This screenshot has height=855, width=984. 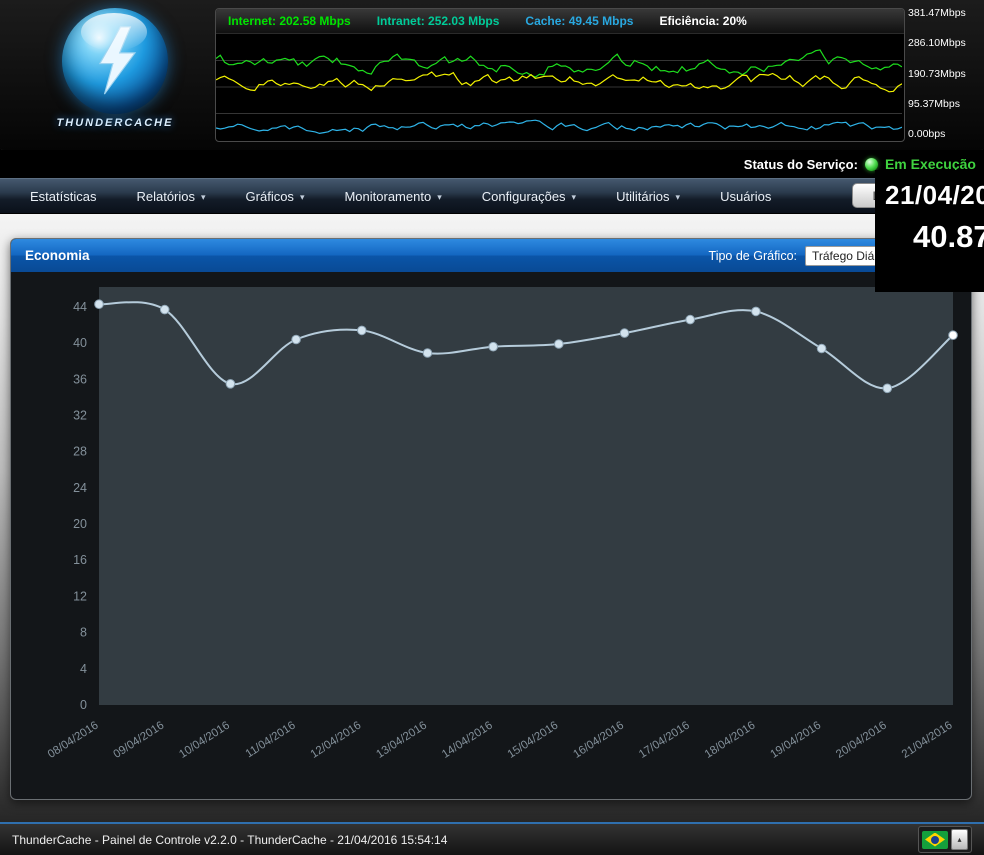 What do you see at coordinates (438, 21) in the screenshot?
I see `traffic-legend-item: Intranet: 252.03 Mbps` at bounding box center [438, 21].